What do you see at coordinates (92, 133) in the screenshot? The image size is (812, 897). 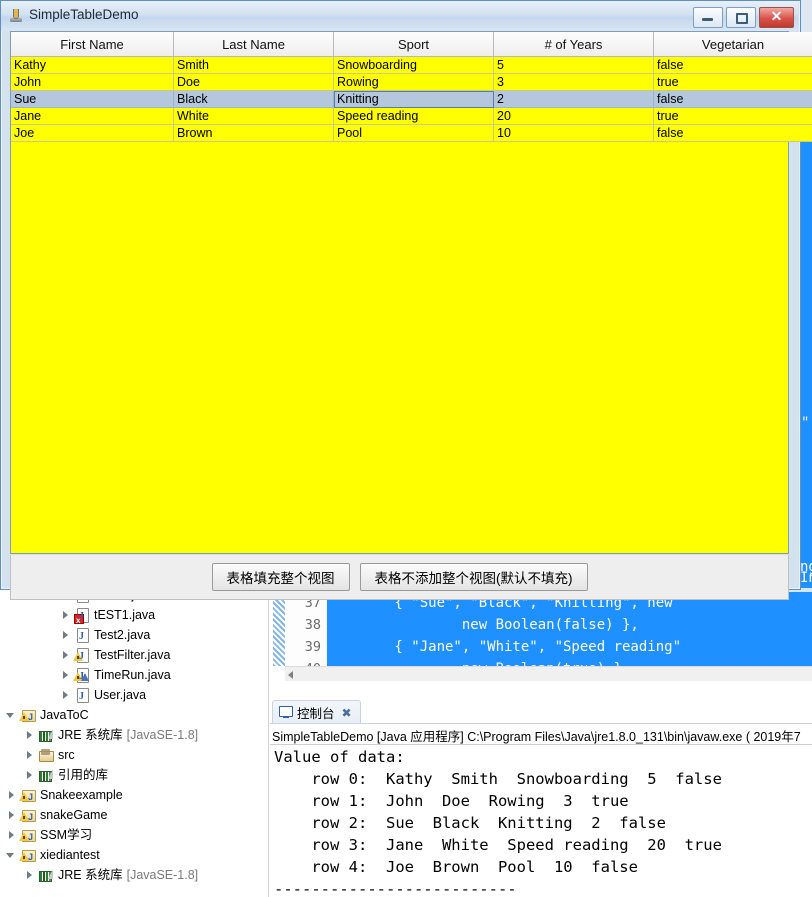 I see `table-cell: Joe` at bounding box center [92, 133].